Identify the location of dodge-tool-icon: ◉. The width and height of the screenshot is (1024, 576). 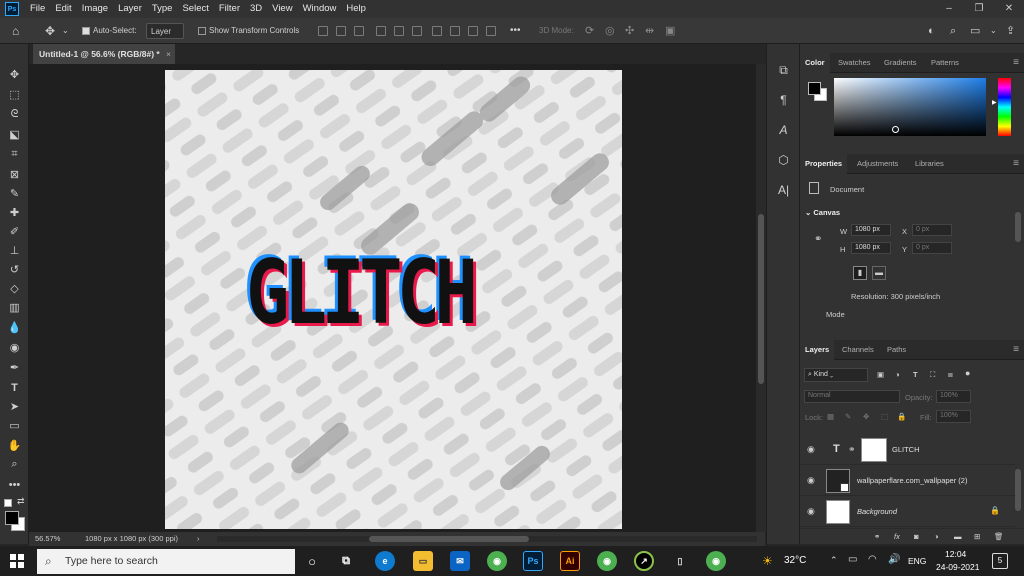
(14, 347).